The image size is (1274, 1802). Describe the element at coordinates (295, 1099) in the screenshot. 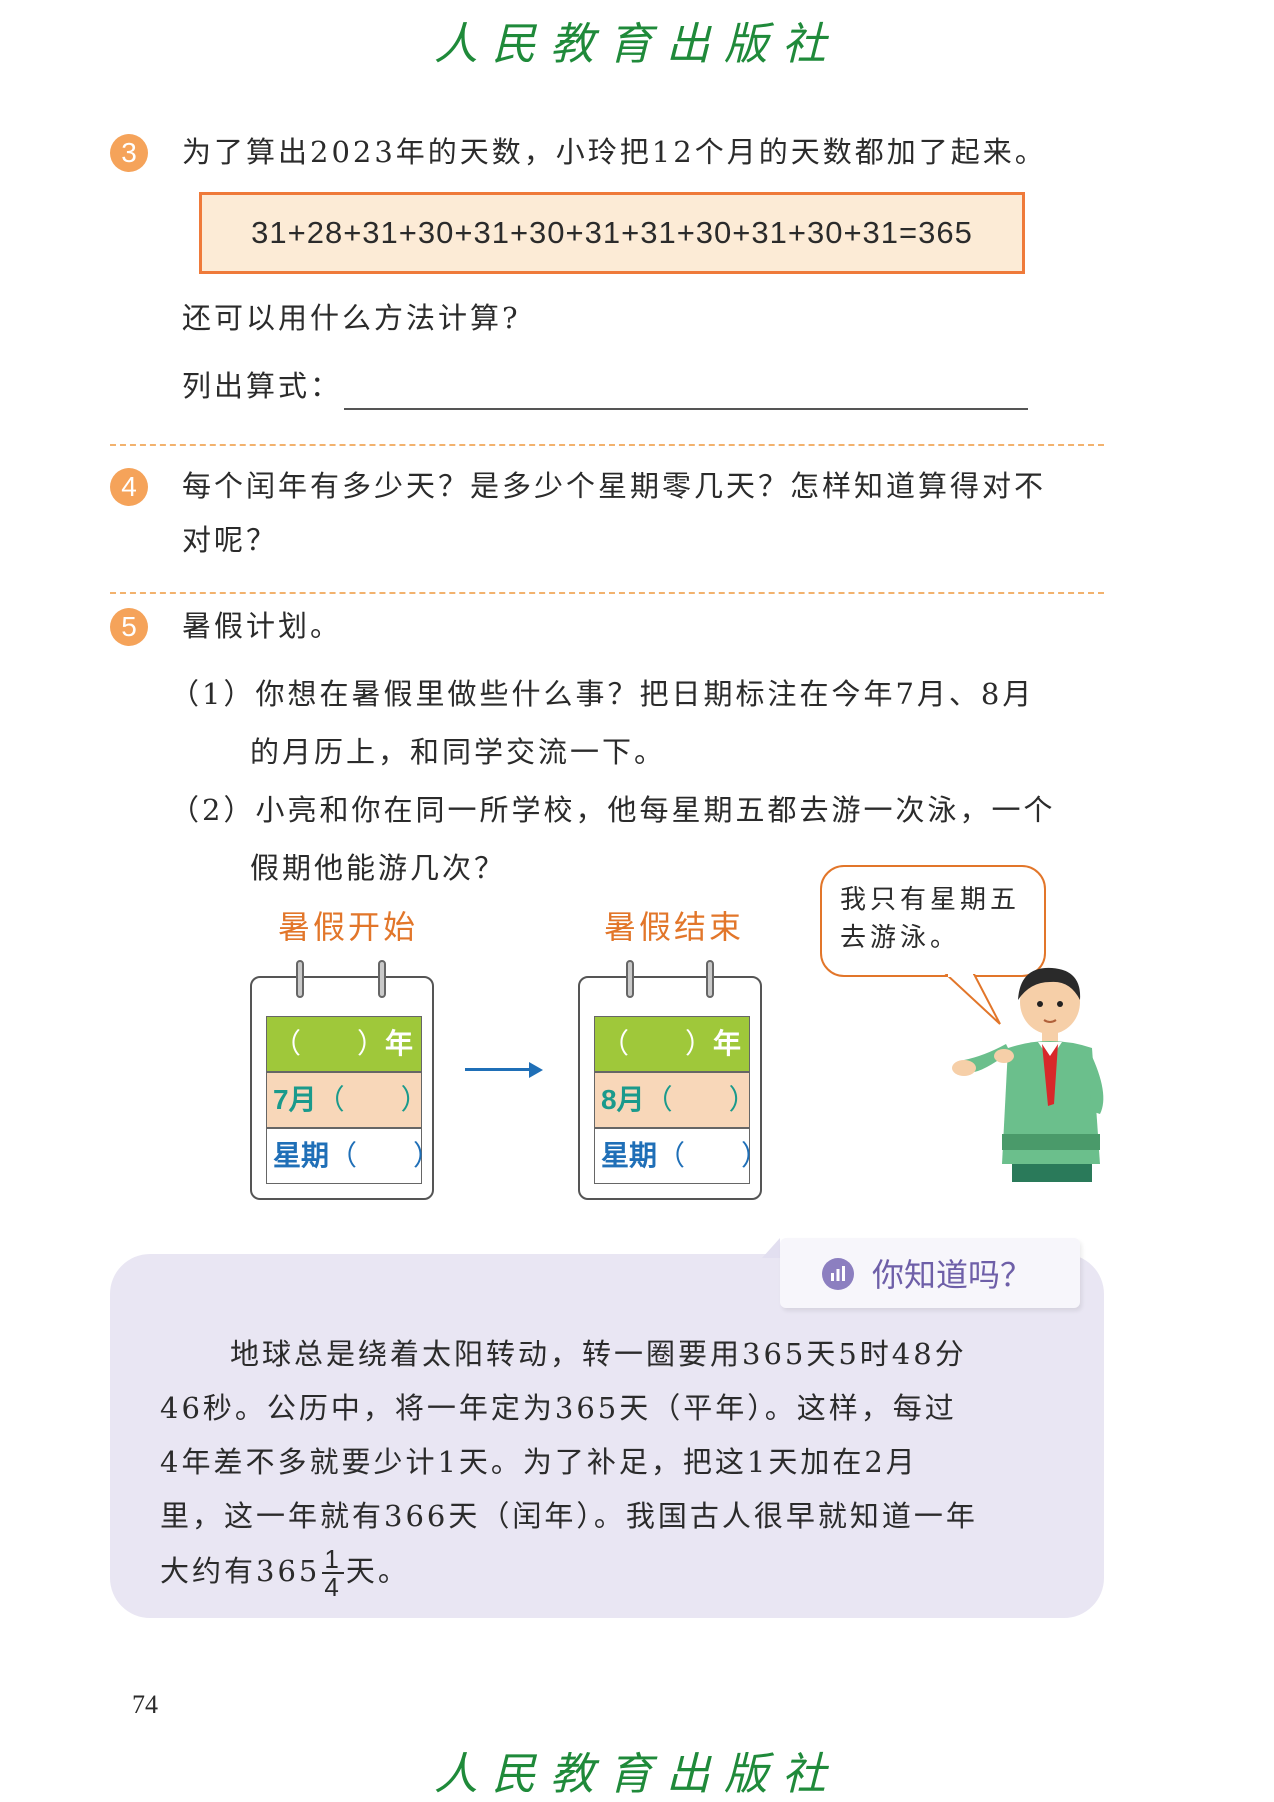

I see `month-label: 7月` at that location.